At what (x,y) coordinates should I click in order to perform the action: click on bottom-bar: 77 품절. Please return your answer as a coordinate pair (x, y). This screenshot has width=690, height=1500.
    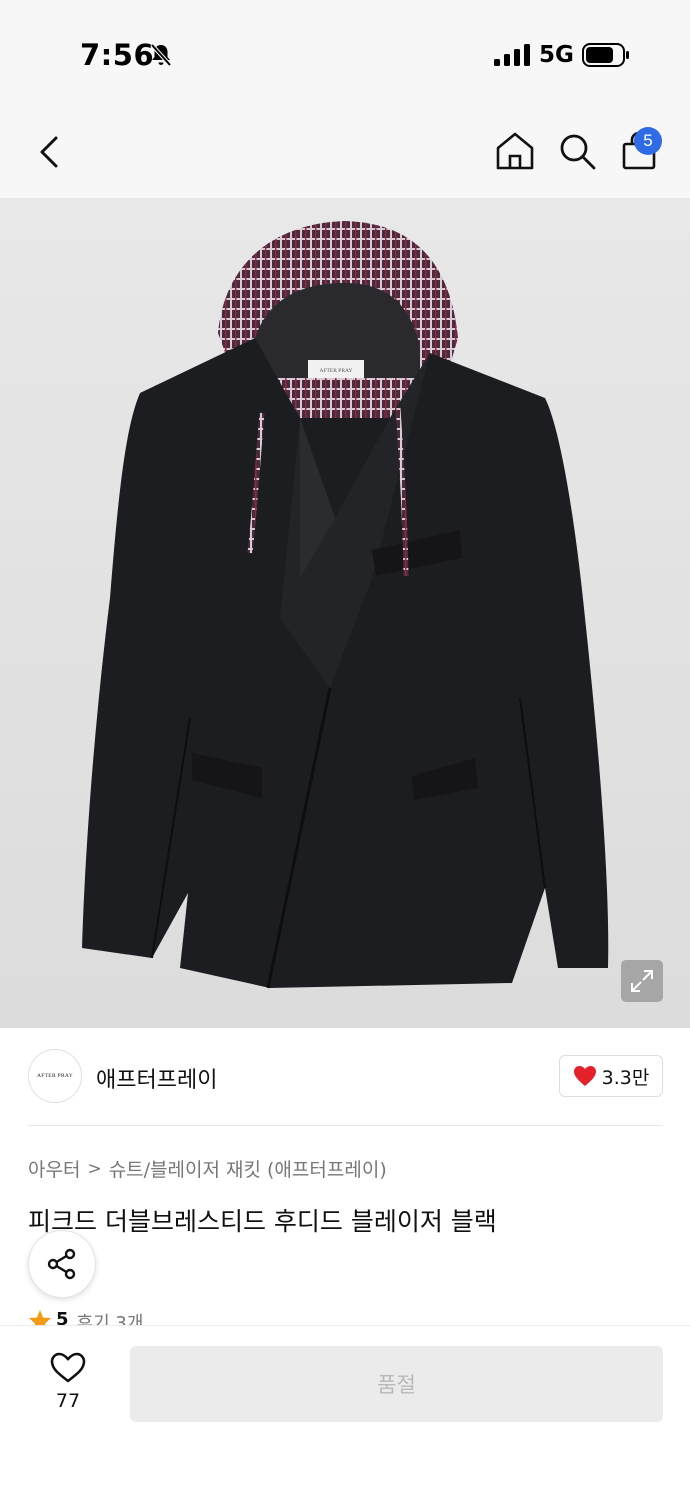
    Looking at the image, I should click on (345, 1412).